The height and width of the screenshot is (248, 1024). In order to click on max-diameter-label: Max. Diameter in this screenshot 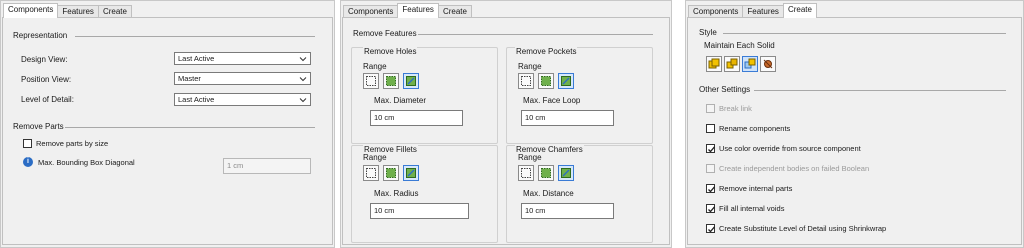, I will do `click(400, 100)`.